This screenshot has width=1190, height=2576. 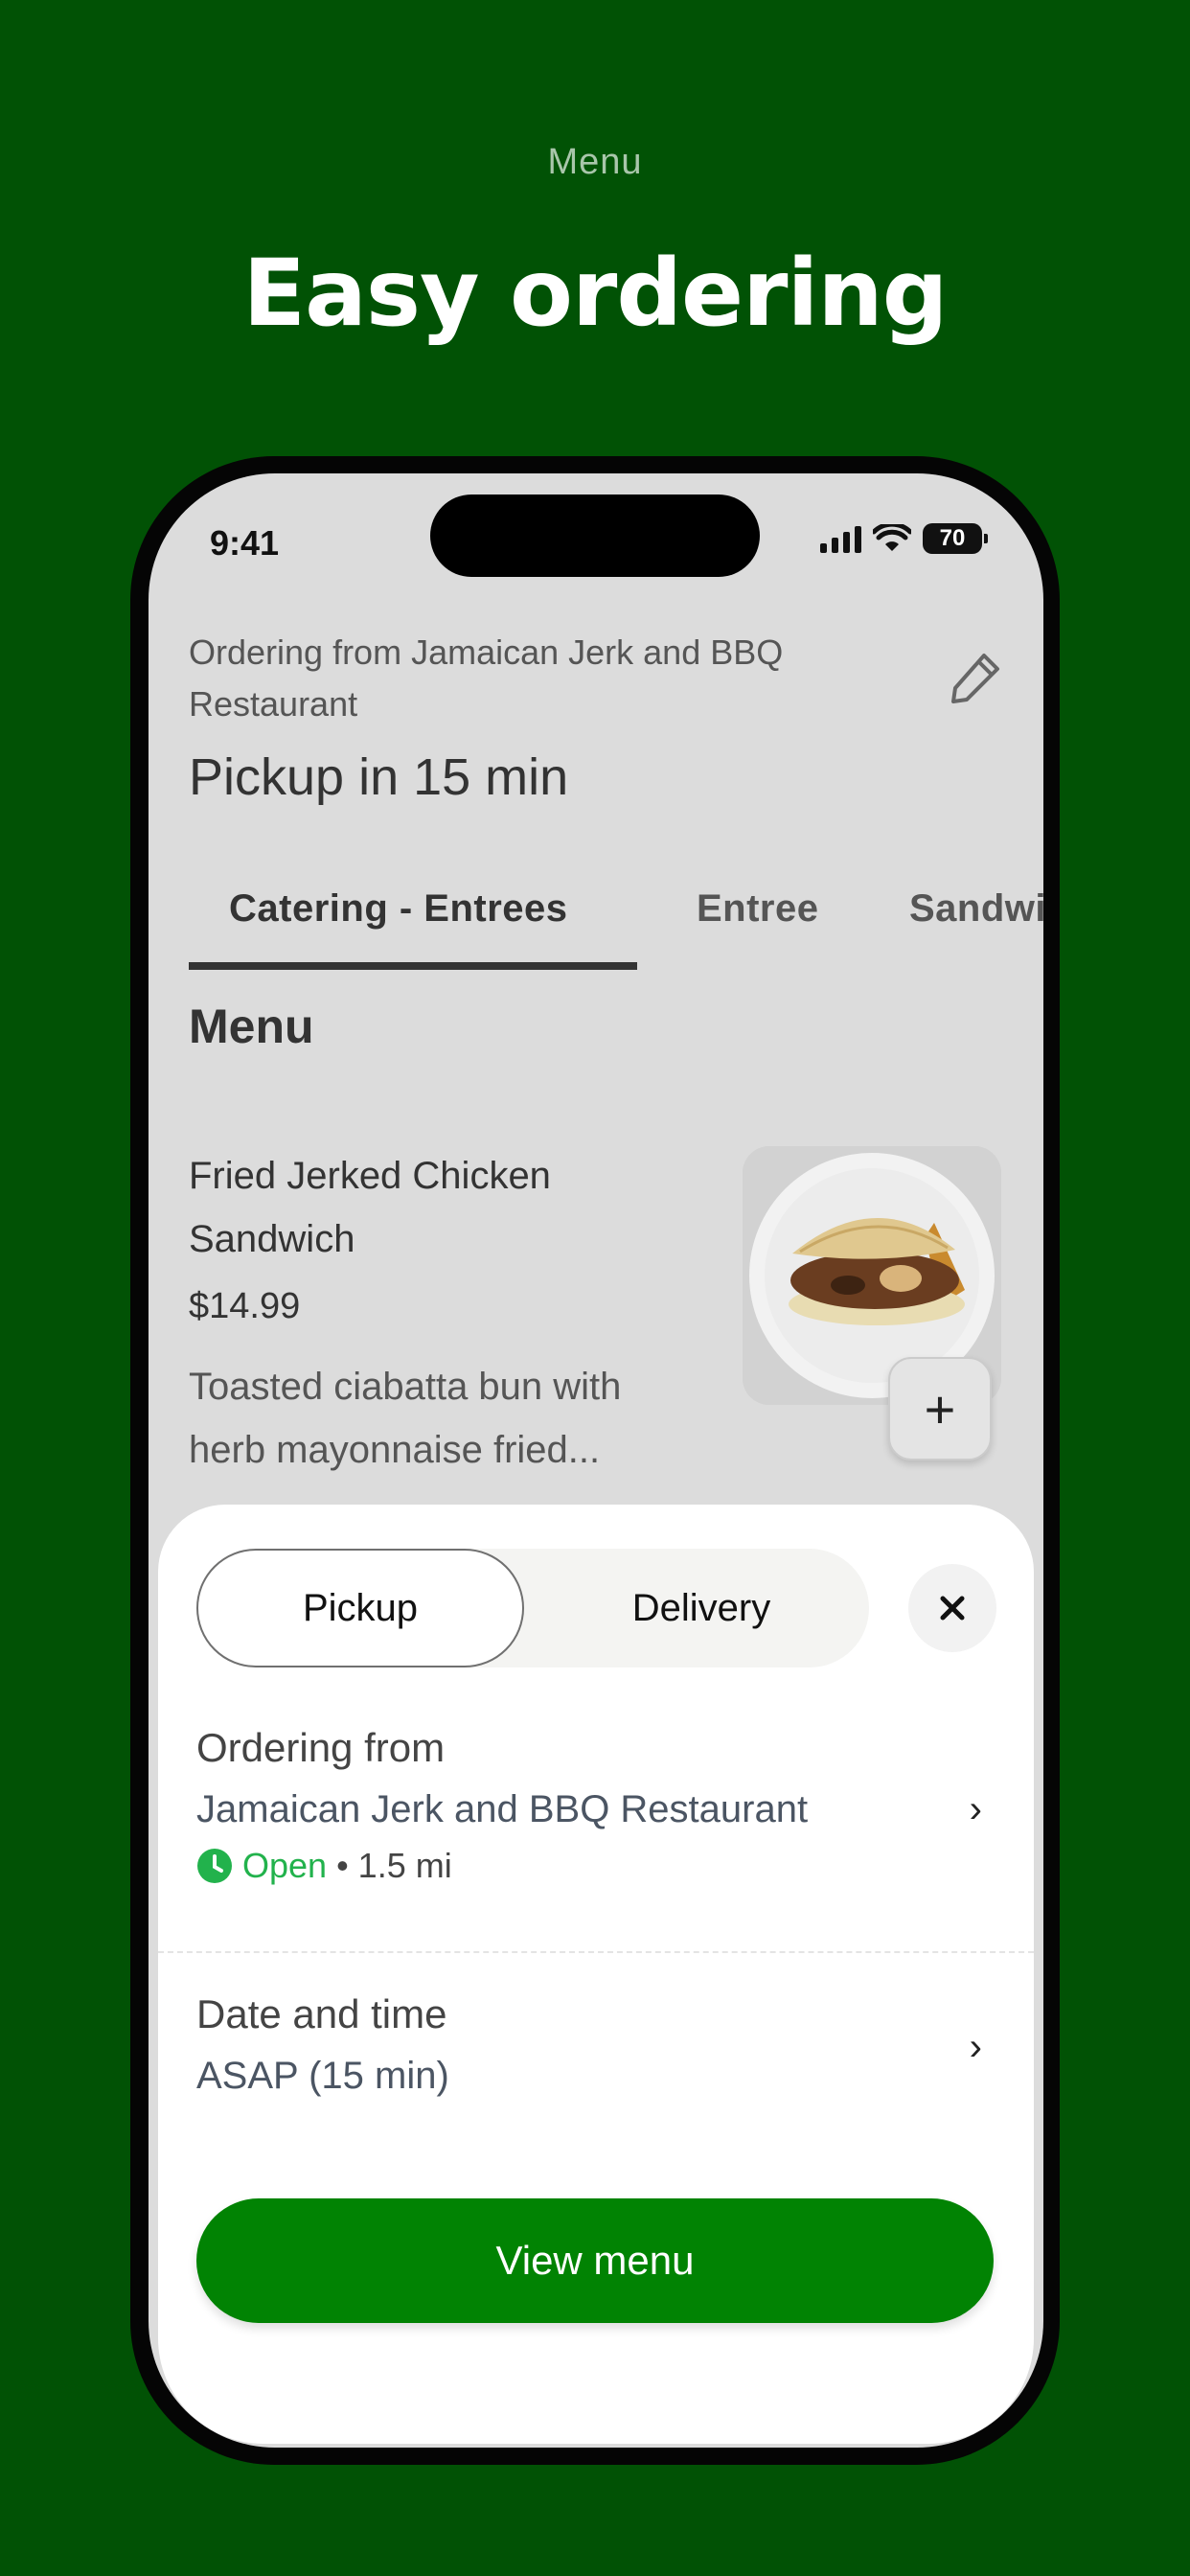 What do you see at coordinates (976, 909) in the screenshot?
I see `tab-sandwiches: Sandwic` at bounding box center [976, 909].